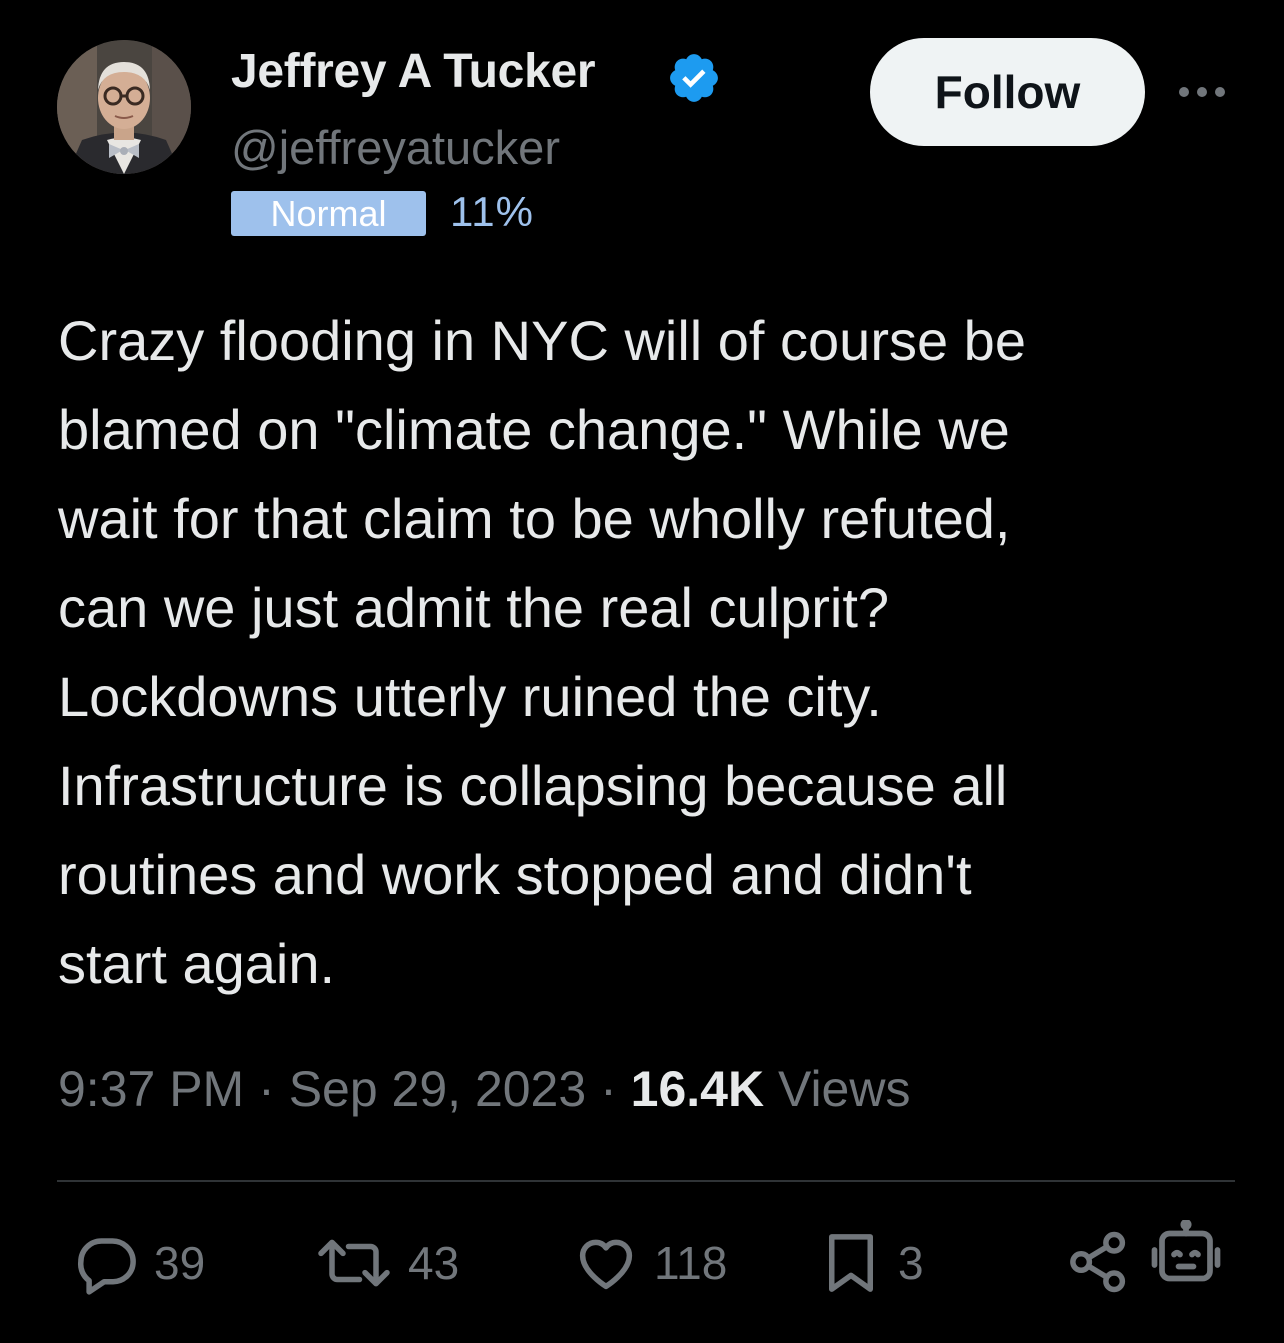 This screenshot has width=1284, height=1343. I want to click on author-handle: @jeffreyatucker, so click(395, 147).